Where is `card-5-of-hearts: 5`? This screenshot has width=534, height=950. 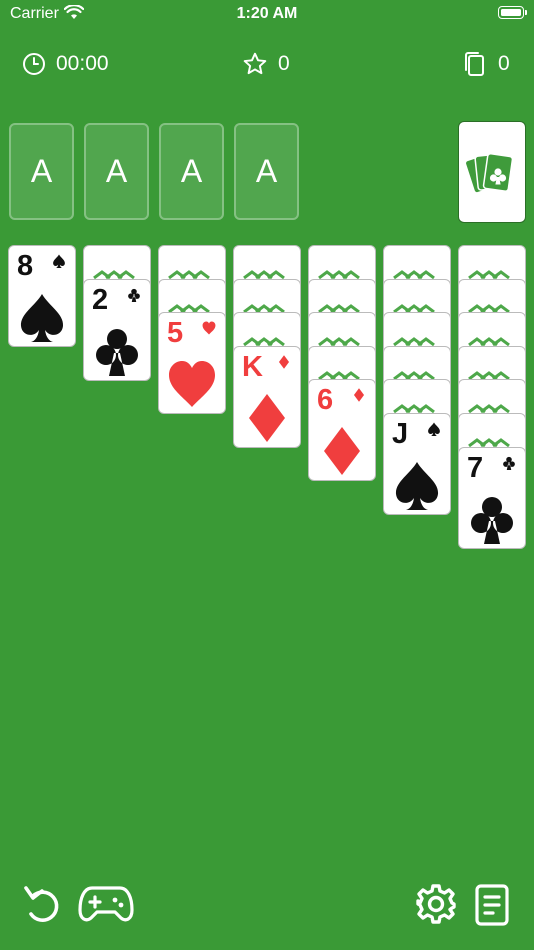 card-5-of-hearts: 5 is located at coordinates (192, 363).